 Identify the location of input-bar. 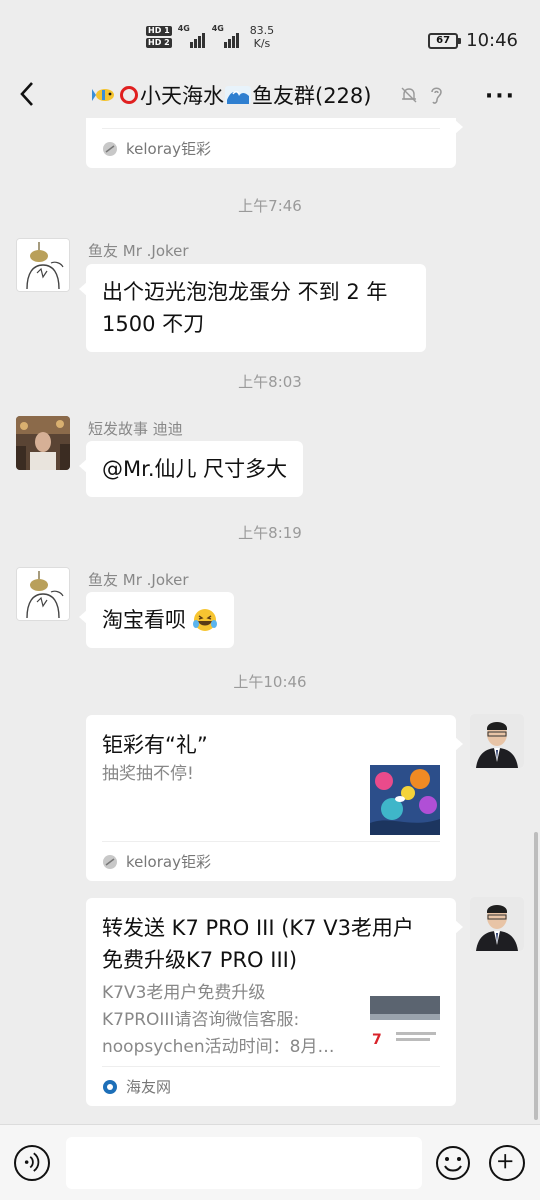
(270, 1162).